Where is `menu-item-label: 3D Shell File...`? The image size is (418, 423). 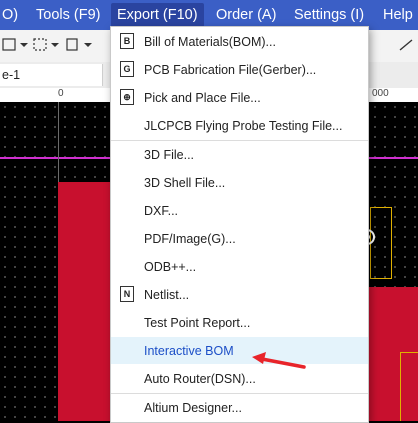 menu-item-label: 3D Shell File... is located at coordinates (185, 182).